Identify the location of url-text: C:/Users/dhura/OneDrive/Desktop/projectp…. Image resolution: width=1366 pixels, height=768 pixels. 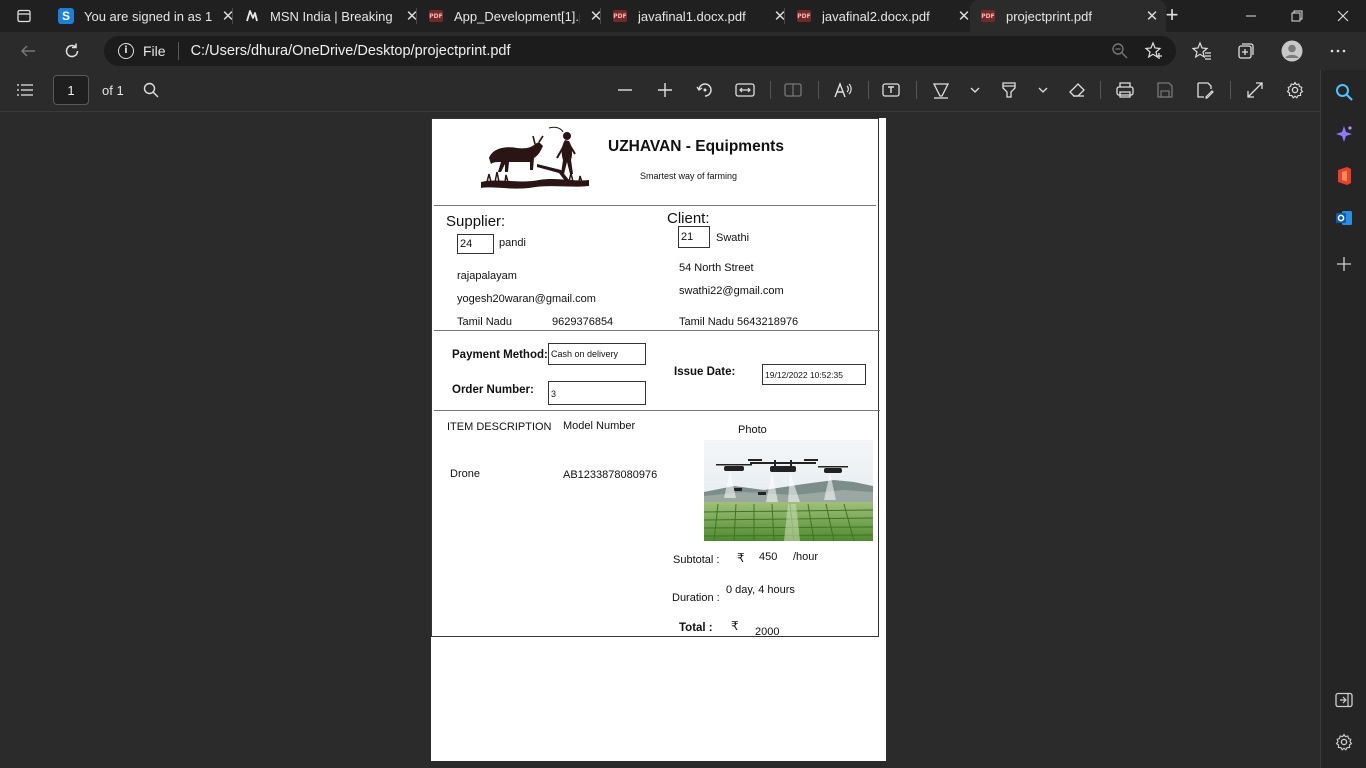
(351, 51).